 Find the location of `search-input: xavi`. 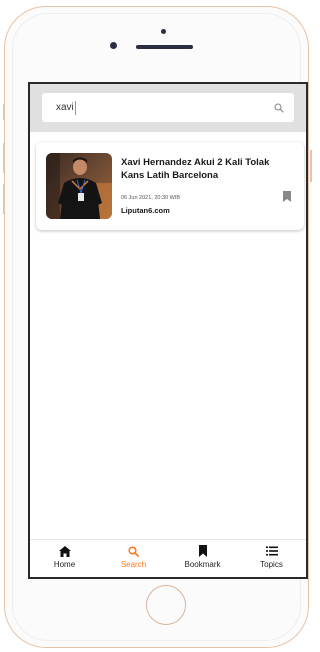

search-input: xavi is located at coordinates (168, 107).